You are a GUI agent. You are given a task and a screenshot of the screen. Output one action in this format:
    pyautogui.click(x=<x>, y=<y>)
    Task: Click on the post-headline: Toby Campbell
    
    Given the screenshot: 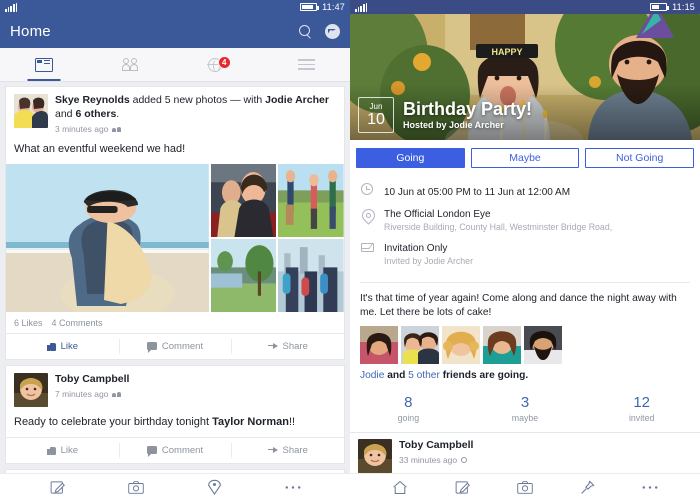 What is the action you would take?
    pyautogui.click(x=545, y=446)
    